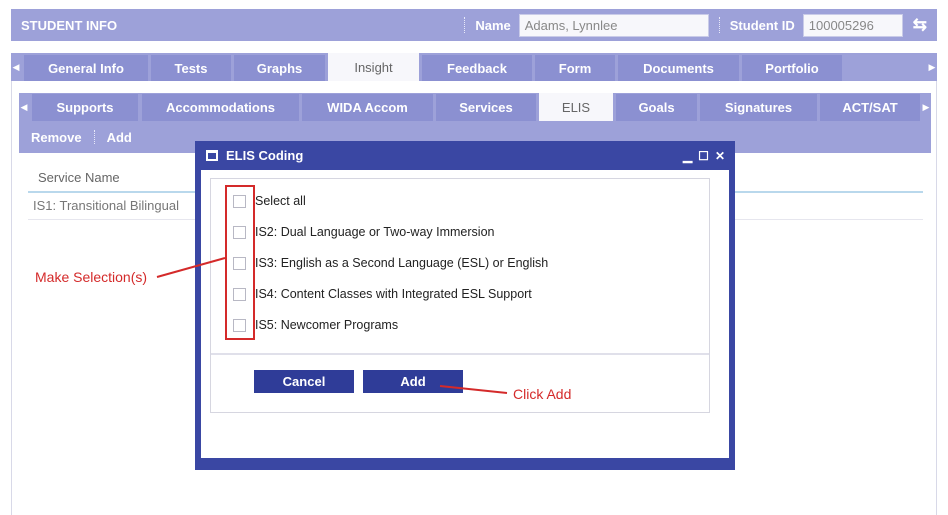 Image resolution: width=948 pixels, height=515 pixels. Describe the element at coordinates (542, 394) in the screenshot. I see `click-add-annotation: Click Add` at that location.